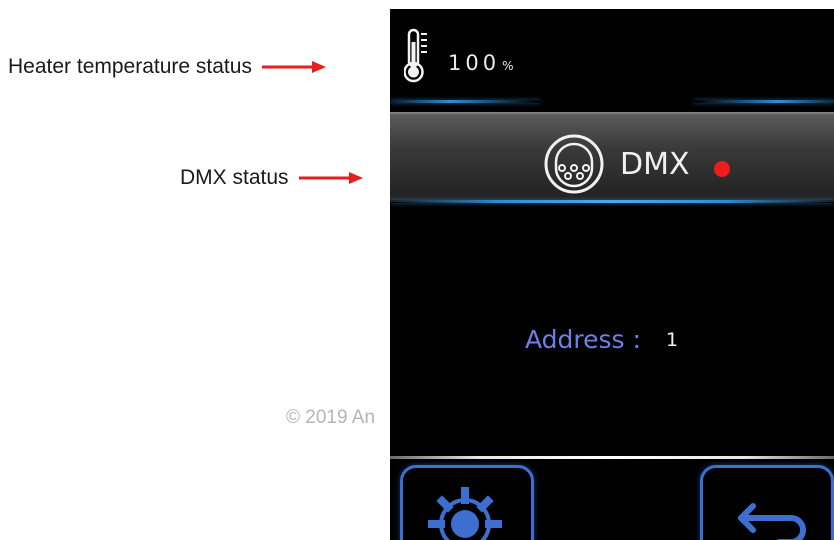 The width and height of the screenshot is (834, 540). I want to click on dmx-connector-icon, so click(574, 164).